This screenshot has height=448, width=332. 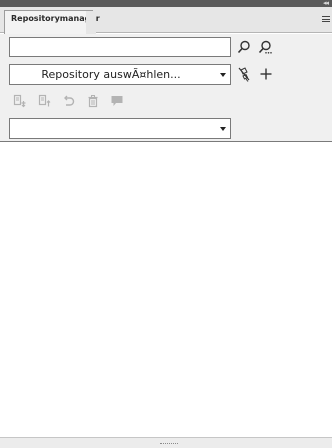 What do you see at coordinates (166, 21) in the screenshot?
I see `panel-tab-bar: Repositorymanager` at bounding box center [166, 21].